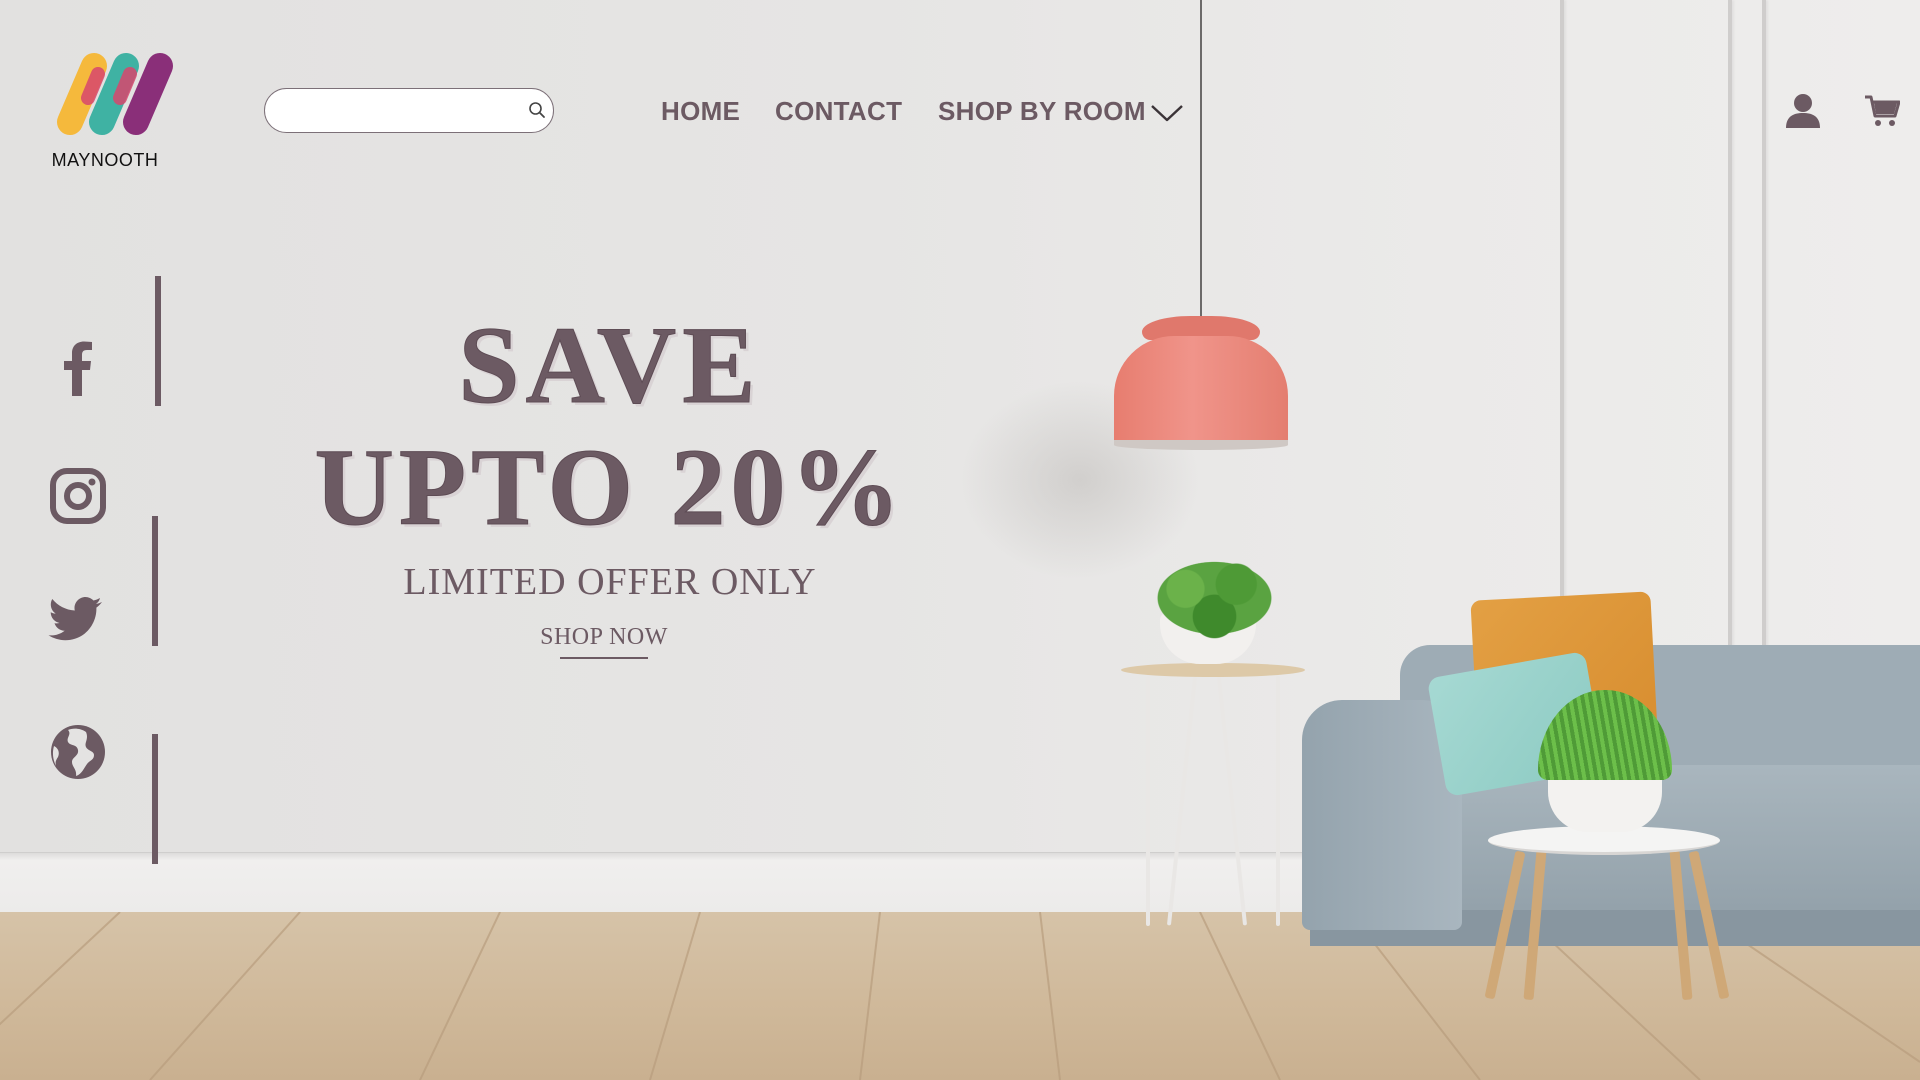 This screenshot has height=1080, width=1920. What do you see at coordinates (1882, 111) in the screenshot?
I see `cart-icon` at bounding box center [1882, 111].